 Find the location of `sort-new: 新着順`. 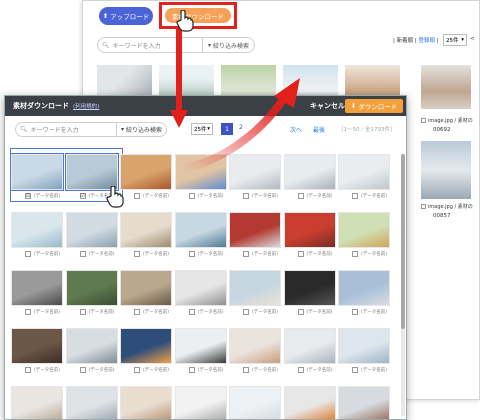

sort-new: 新着順 is located at coordinates (405, 41).